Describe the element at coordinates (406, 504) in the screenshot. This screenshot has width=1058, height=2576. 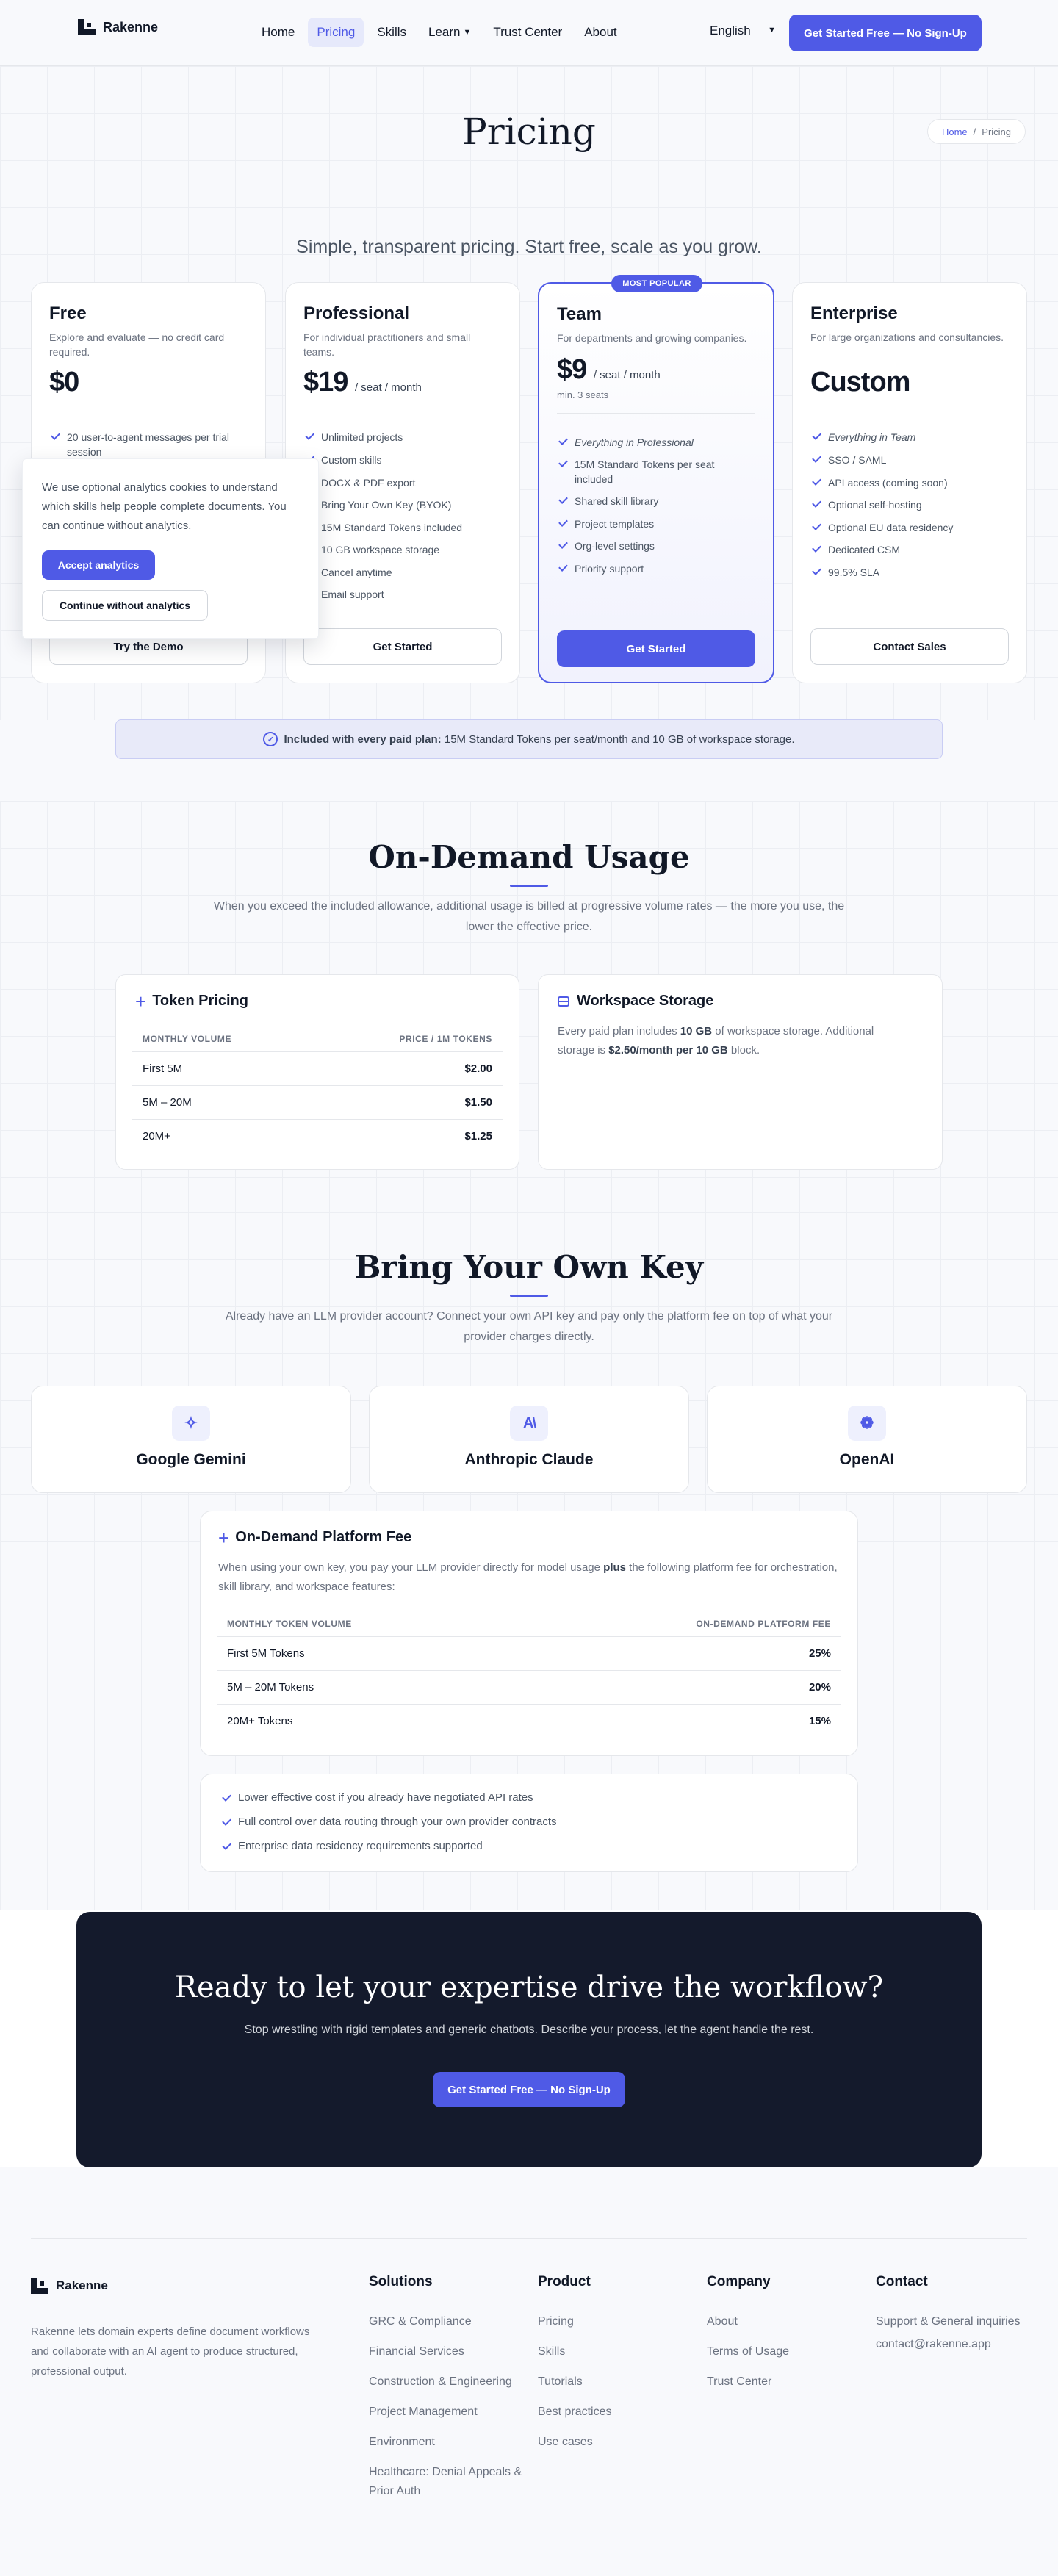
I see `plan-feature: Bring Your Own Key (BYOK)` at that location.